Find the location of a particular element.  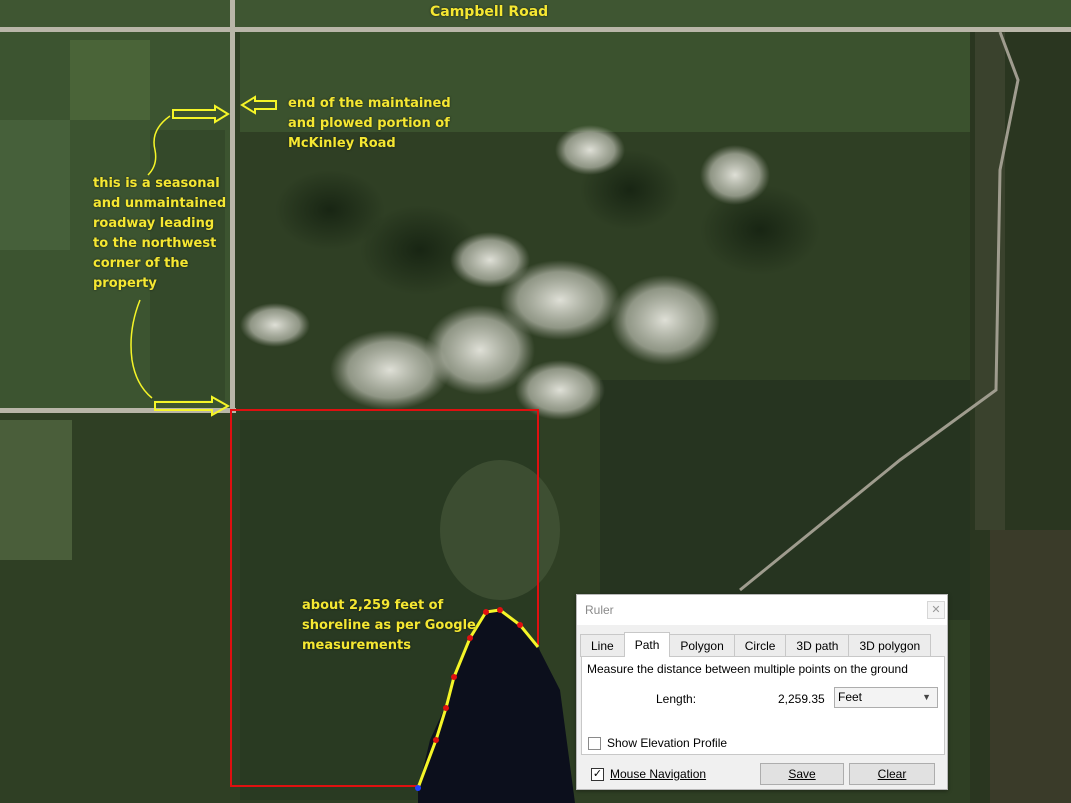

tab-3d-polygon: 3D polygon is located at coordinates (890, 645).